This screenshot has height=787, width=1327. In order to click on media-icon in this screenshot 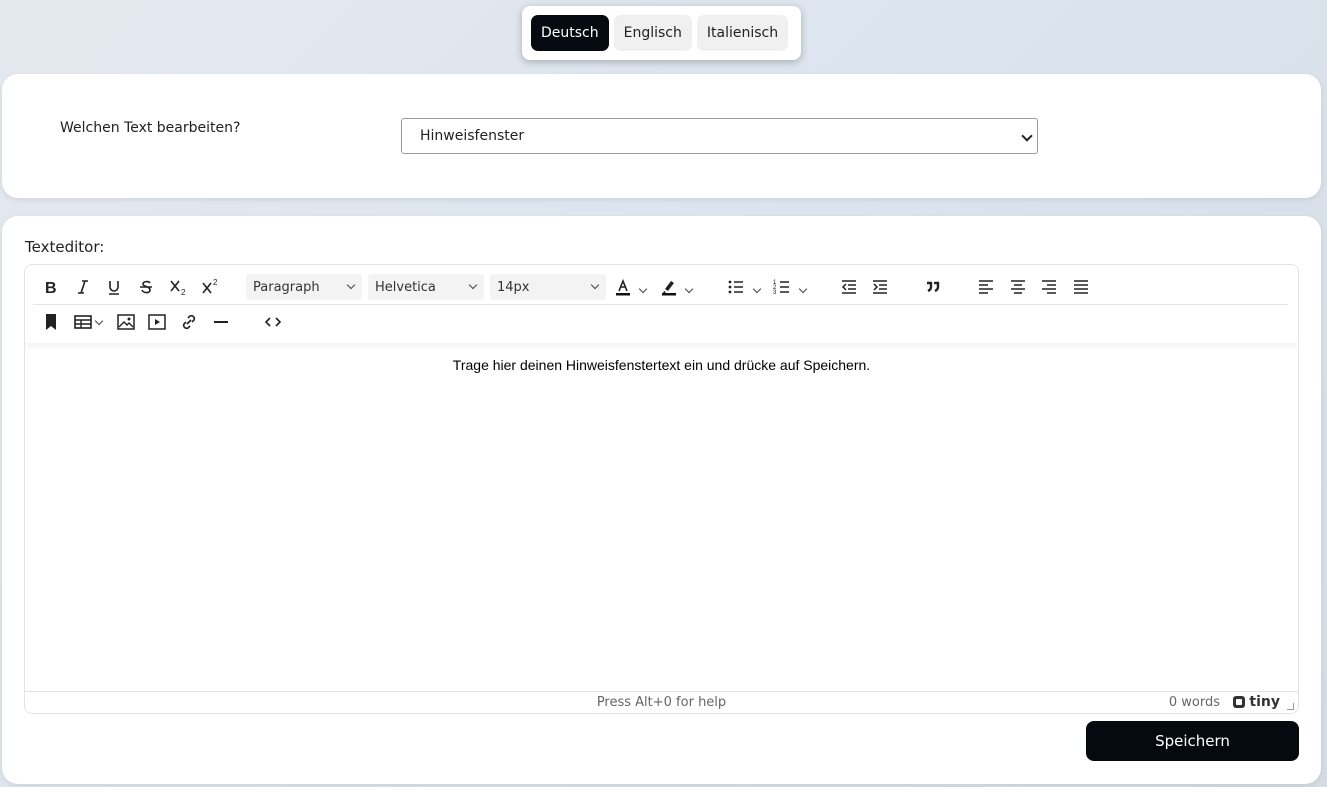, I will do `click(157, 322)`.